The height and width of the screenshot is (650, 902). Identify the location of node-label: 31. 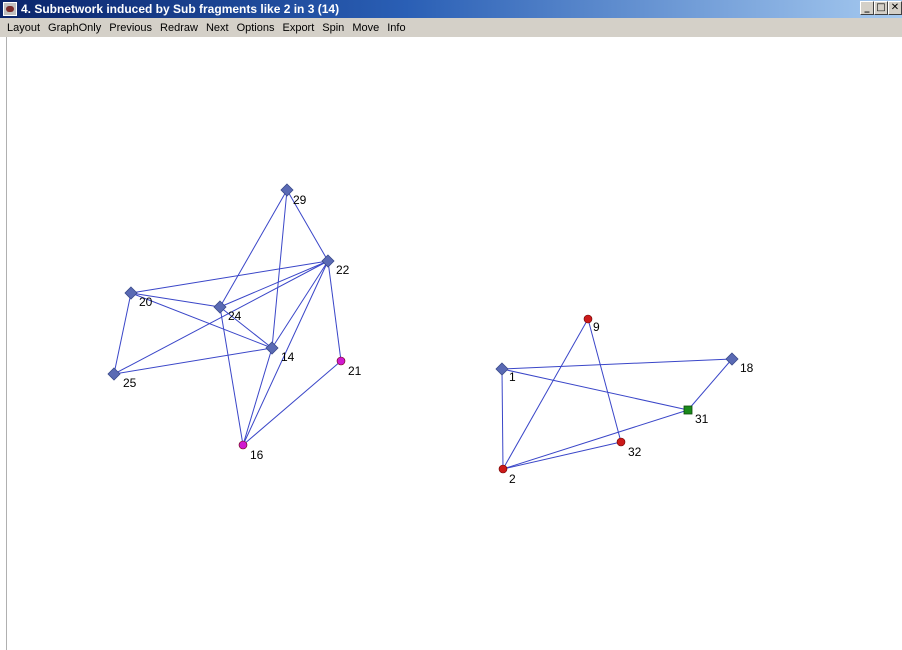
(702, 419).